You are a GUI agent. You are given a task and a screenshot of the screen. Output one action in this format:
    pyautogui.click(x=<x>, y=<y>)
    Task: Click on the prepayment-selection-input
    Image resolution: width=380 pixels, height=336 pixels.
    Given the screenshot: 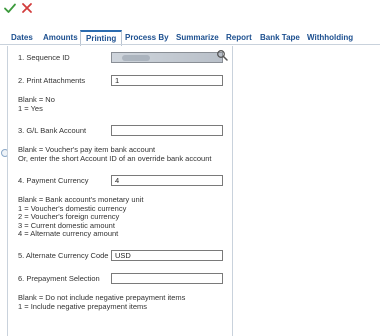 What is the action you would take?
    pyautogui.click(x=167, y=278)
    